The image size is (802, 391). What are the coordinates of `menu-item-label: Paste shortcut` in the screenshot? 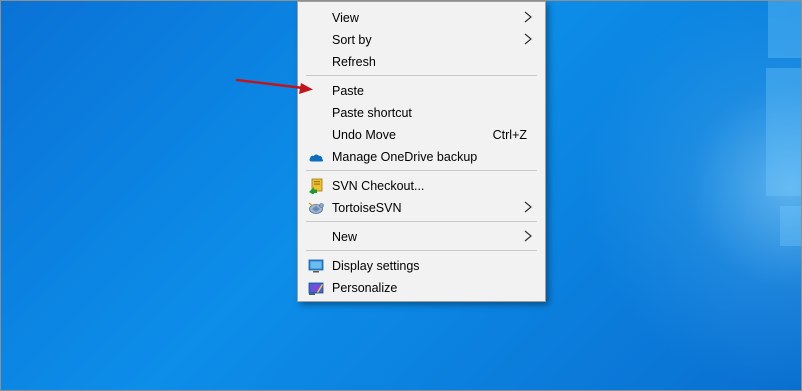 It's located at (372, 113).